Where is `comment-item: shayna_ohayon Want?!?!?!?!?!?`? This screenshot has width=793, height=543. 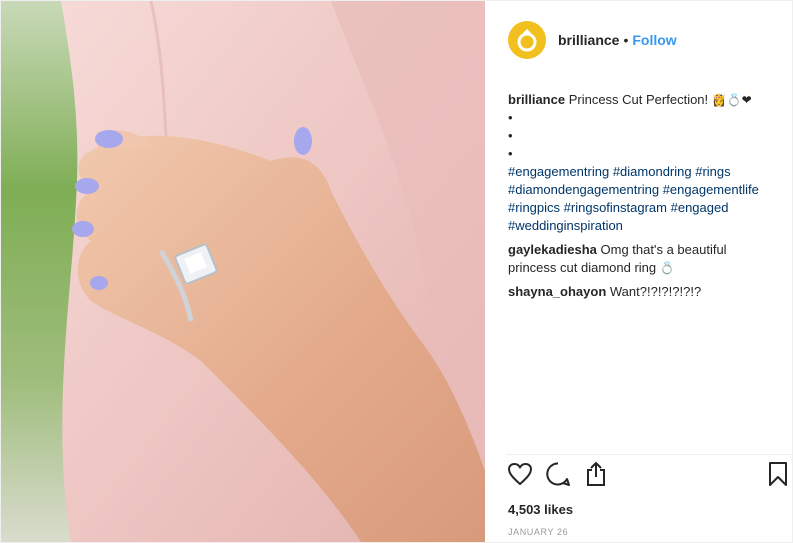 comment-item: shayna_ohayon Want?!?!?!?!?!? is located at coordinates (643, 292).